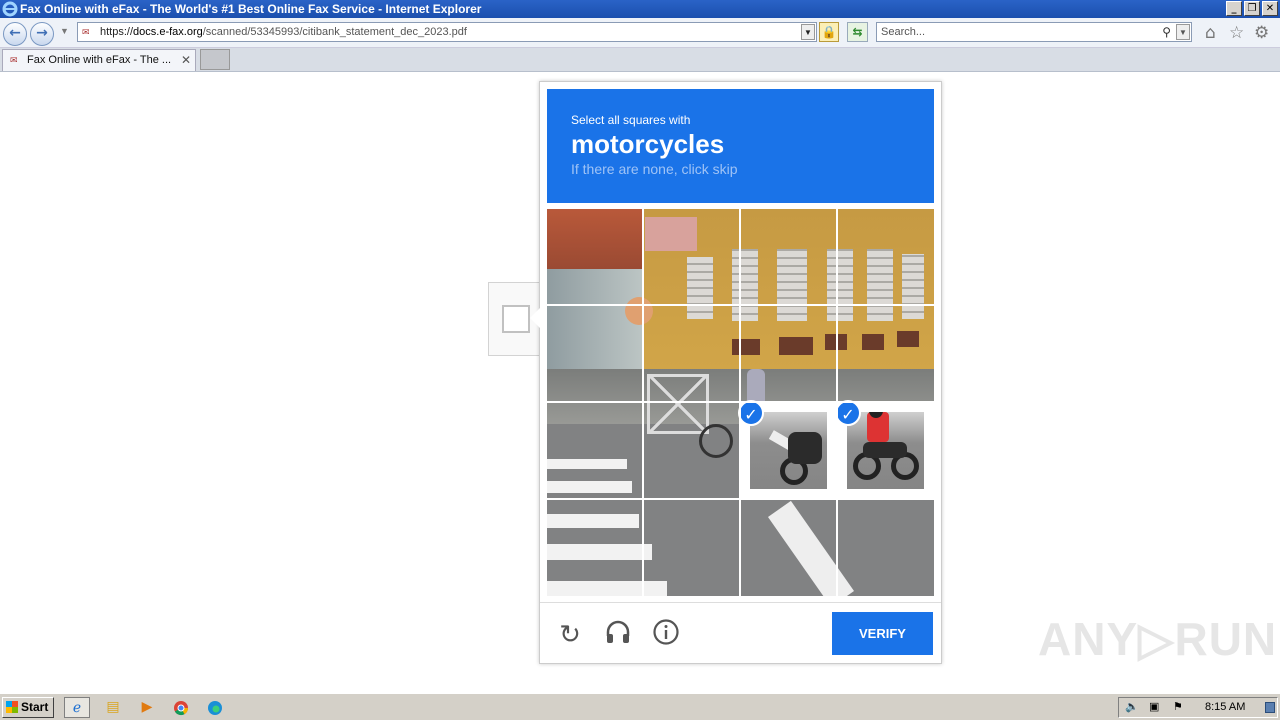  I want to click on system-tray: 🔈 ▣ ⚑ 8:15 AM, so click(1198, 707).